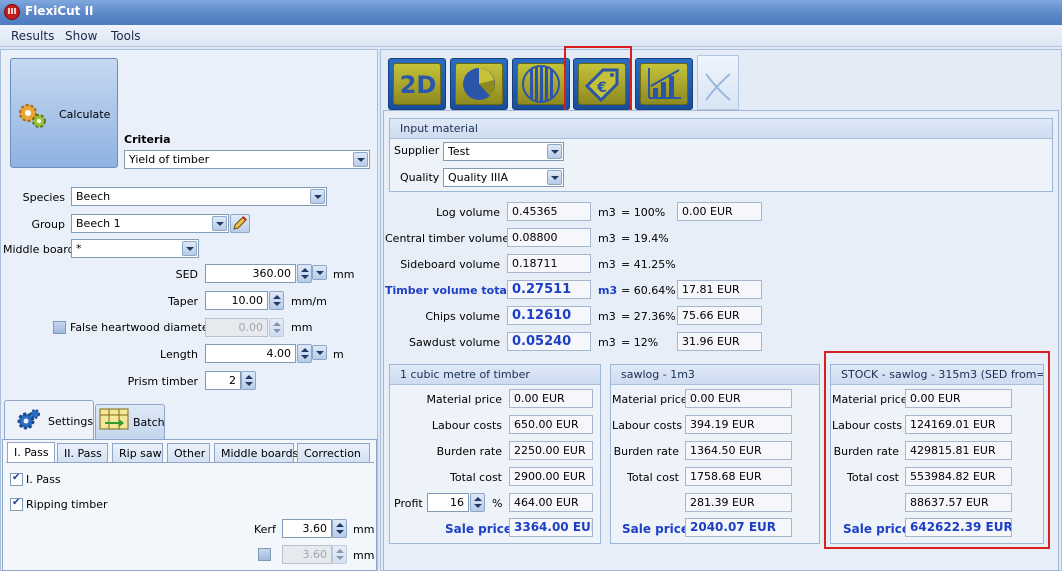 This screenshot has height=571, width=1062. Describe the element at coordinates (477, 502) in the screenshot. I see `profit-spinner` at that location.